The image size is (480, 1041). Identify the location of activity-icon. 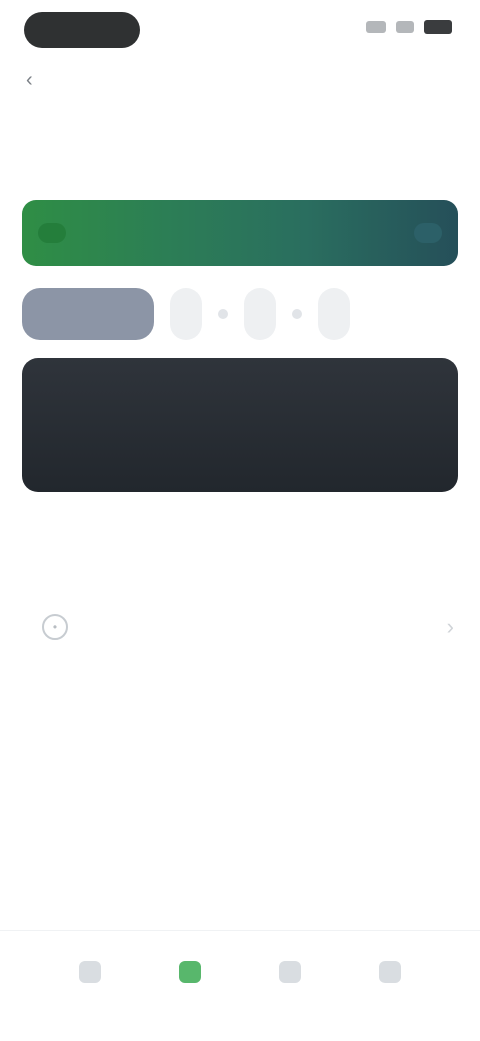
(290, 972).